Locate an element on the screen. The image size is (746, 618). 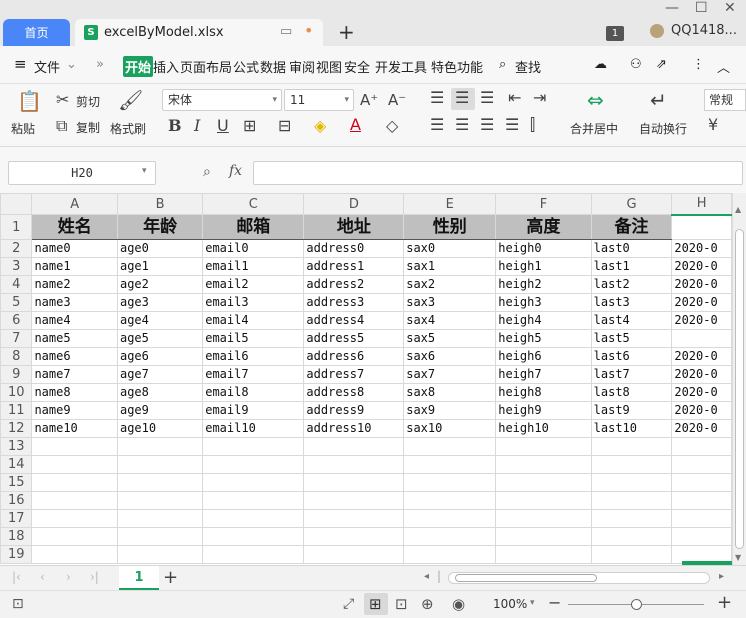
table-cell: name6 is located at coordinates (74, 356).